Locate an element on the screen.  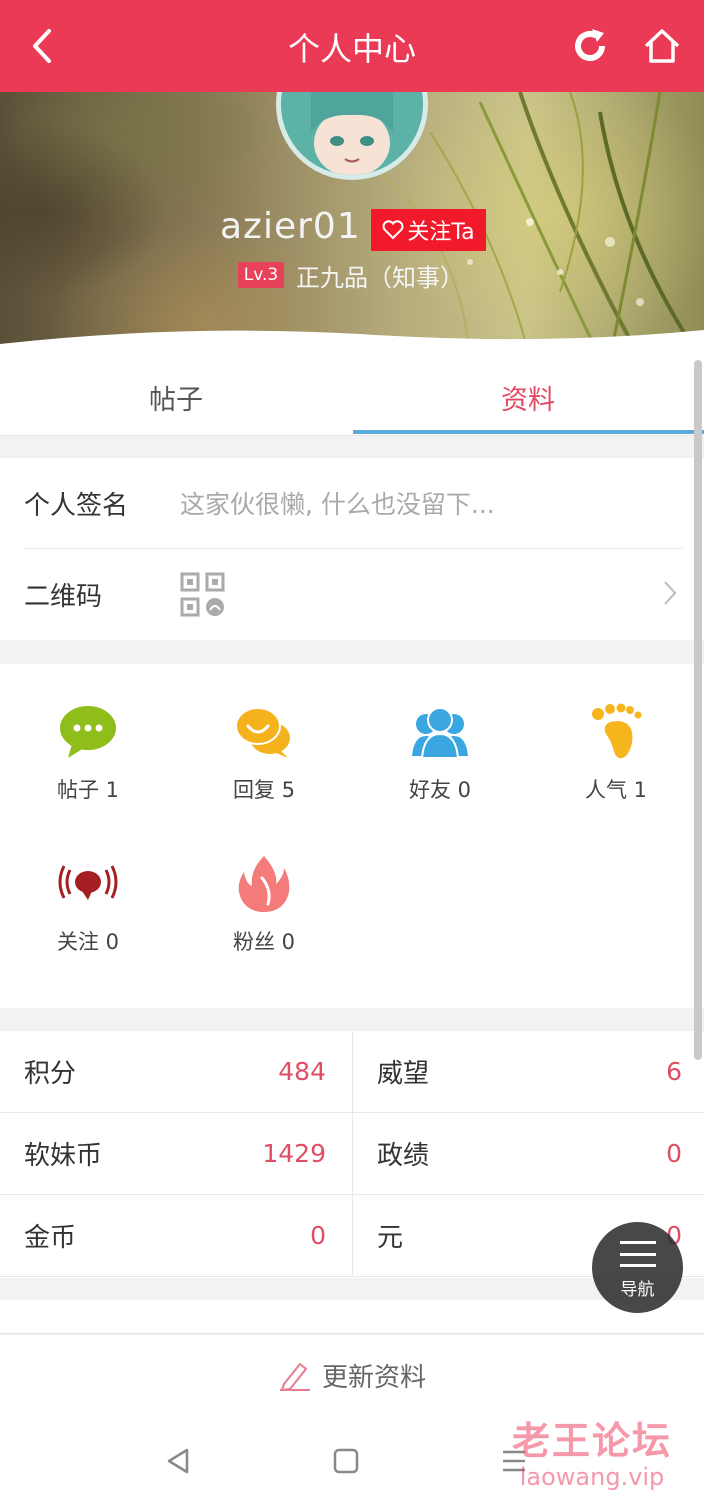
stat-label: 好友 0 is located at coordinates (440, 790).